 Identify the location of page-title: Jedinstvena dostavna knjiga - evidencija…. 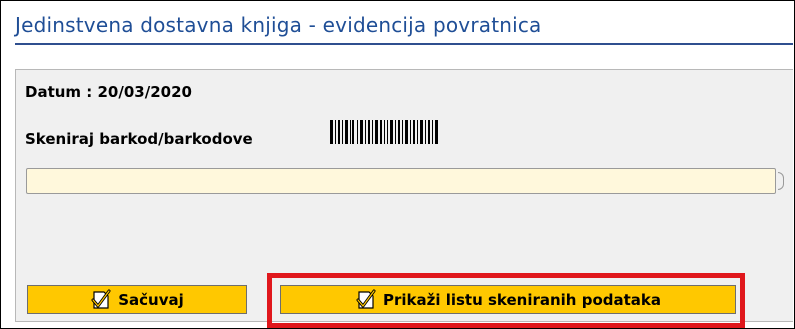
(278, 25).